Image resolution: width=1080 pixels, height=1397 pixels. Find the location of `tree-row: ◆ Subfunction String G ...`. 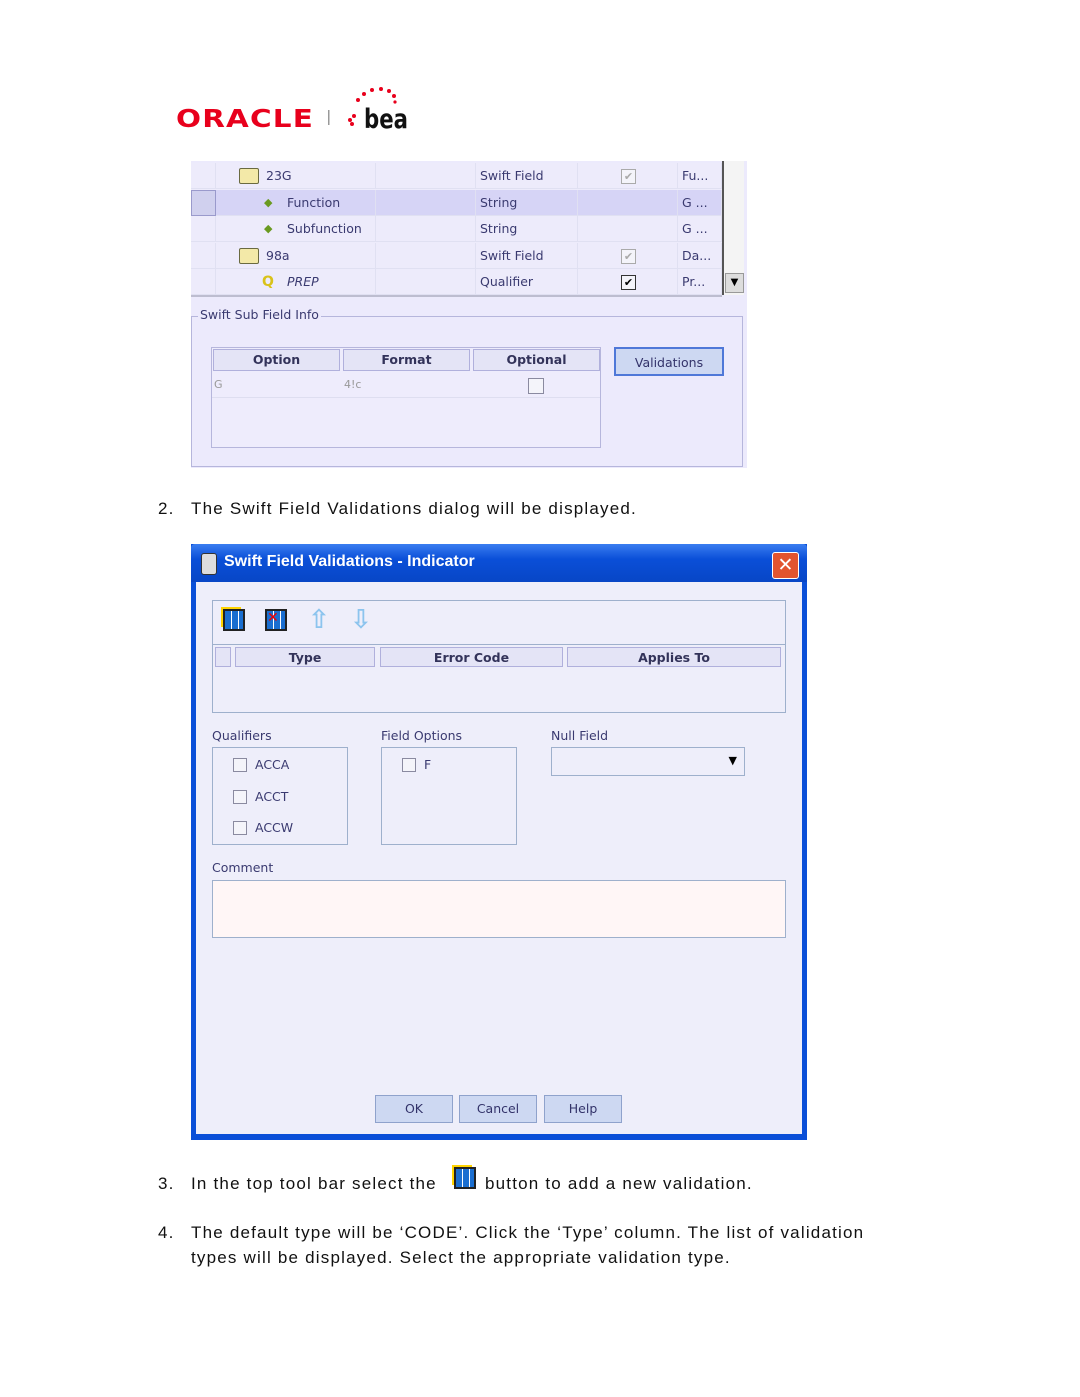

tree-row: ◆ Subfunction String G ... is located at coordinates (456, 229).